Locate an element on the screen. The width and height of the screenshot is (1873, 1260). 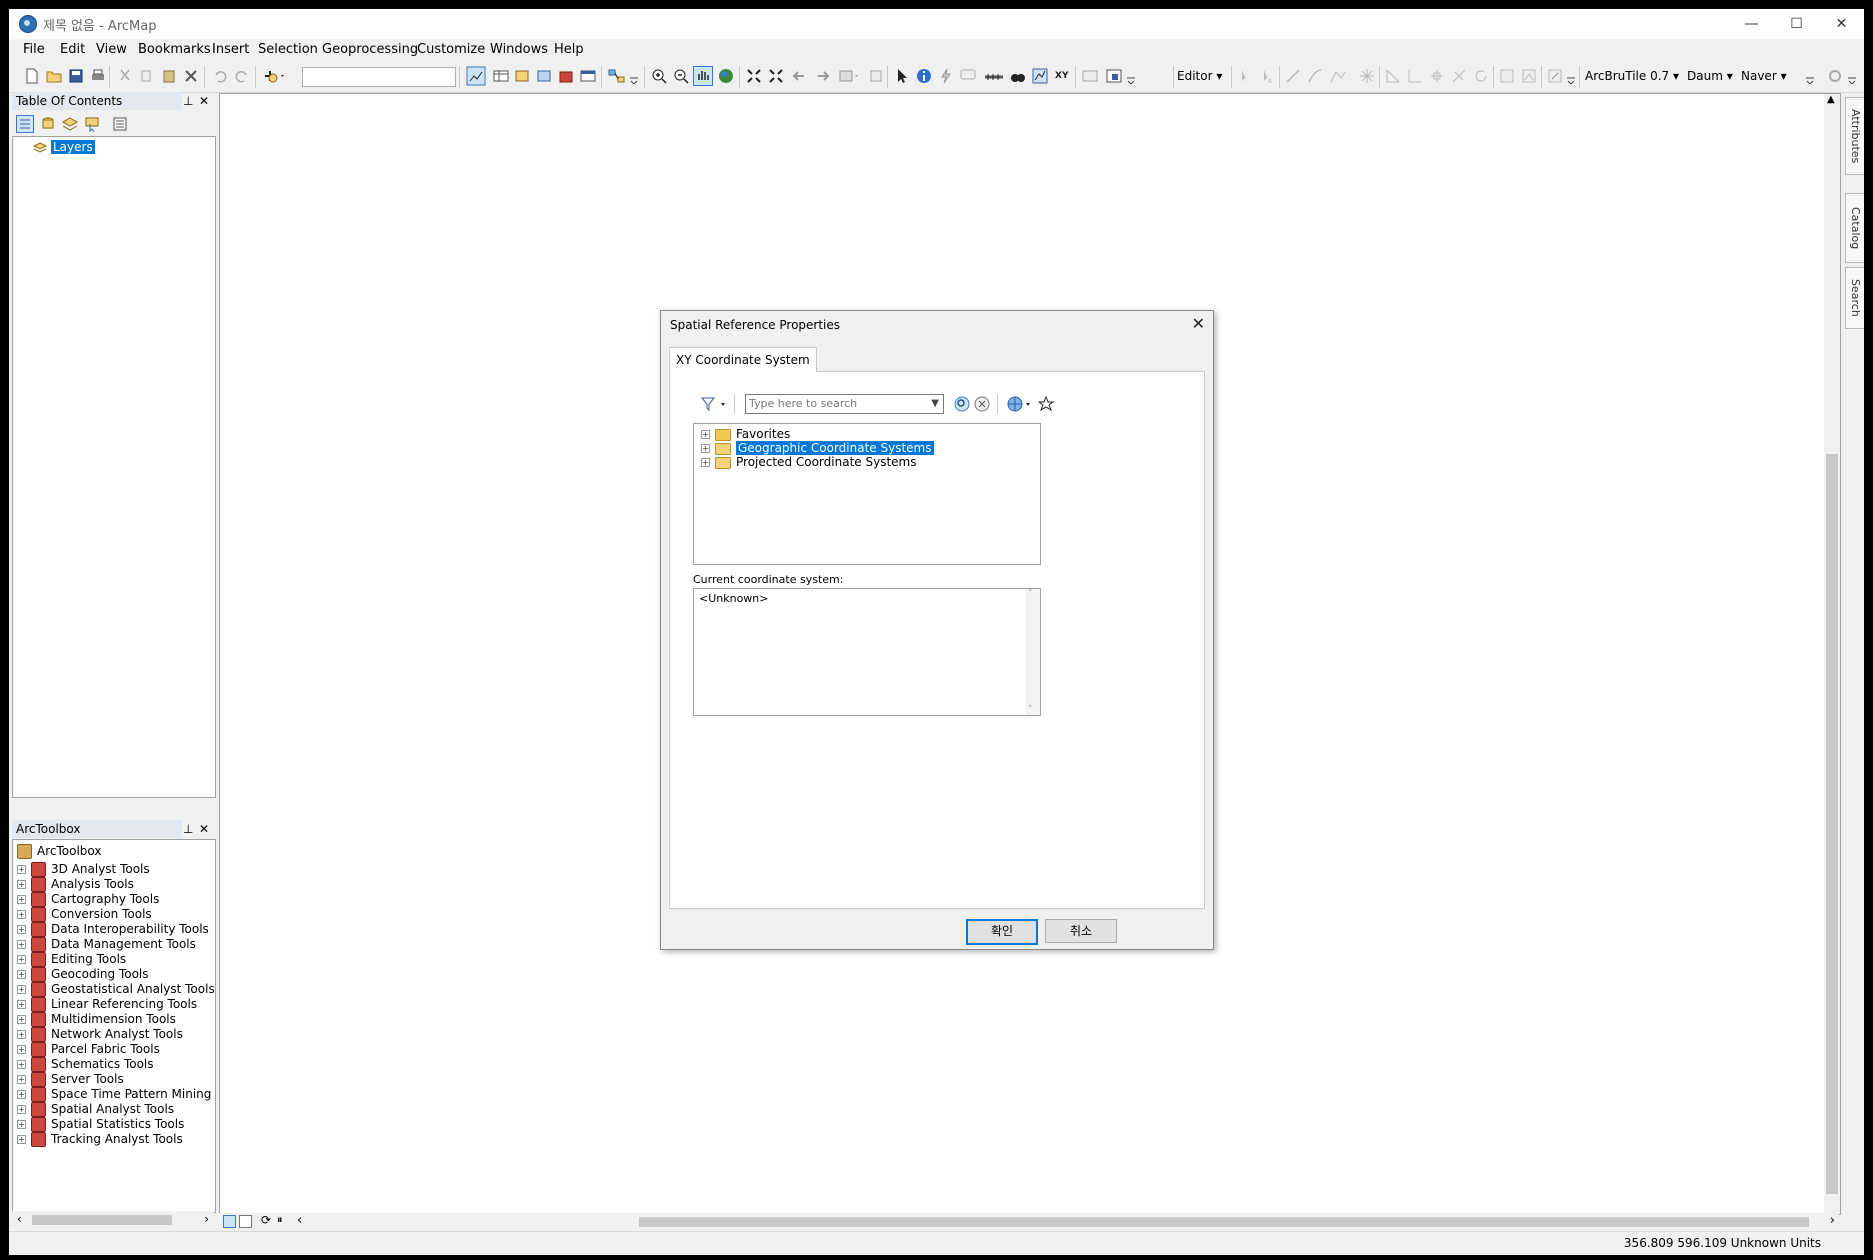
select-elements-icon is located at coordinates (902, 76).